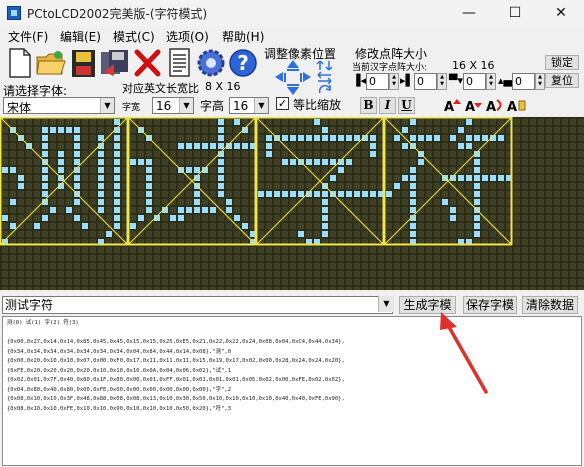 The width and height of the screenshot is (584, 467). Describe the element at coordinates (516, 105) in the screenshot. I see `mirror-text-icon: A` at that location.